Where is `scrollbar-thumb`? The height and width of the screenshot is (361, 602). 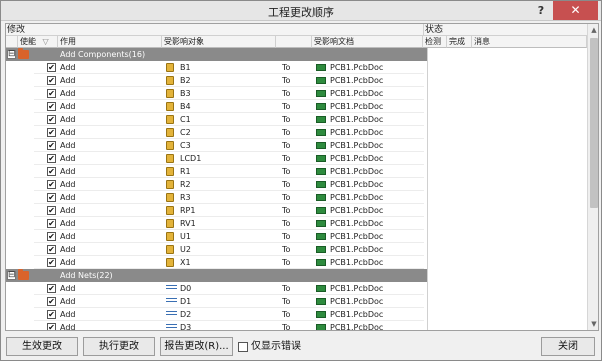
scrollbar-thumb is located at coordinates (594, 123).